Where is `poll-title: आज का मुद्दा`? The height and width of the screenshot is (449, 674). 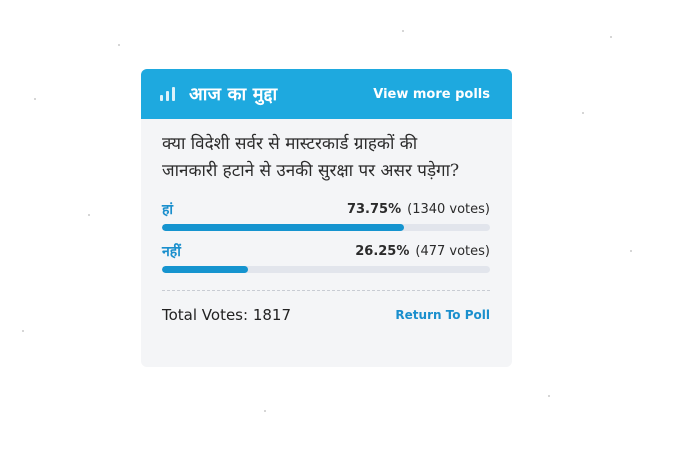 poll-title: आज का मुद्दा is located at coordinates (233, 94).